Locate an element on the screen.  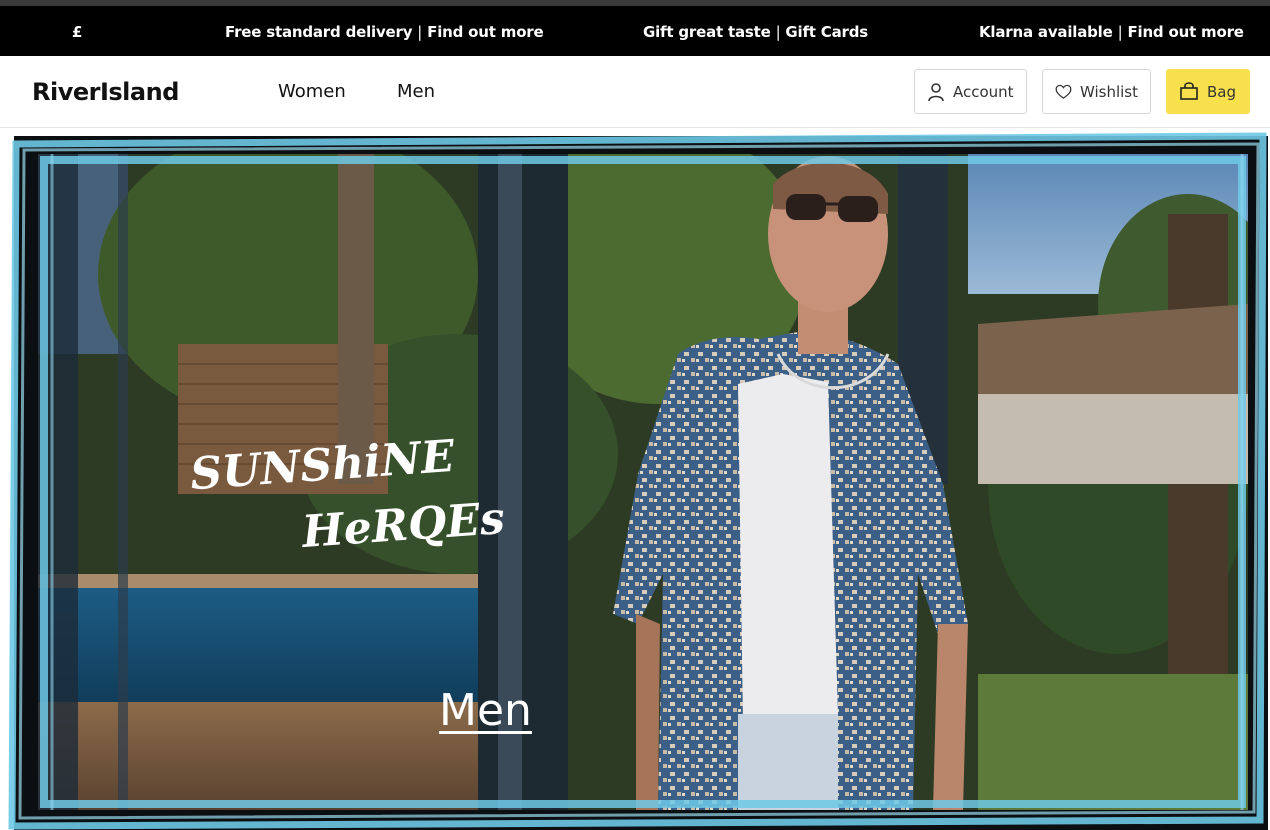
account-button: Account is located at coordinates (970, 91).